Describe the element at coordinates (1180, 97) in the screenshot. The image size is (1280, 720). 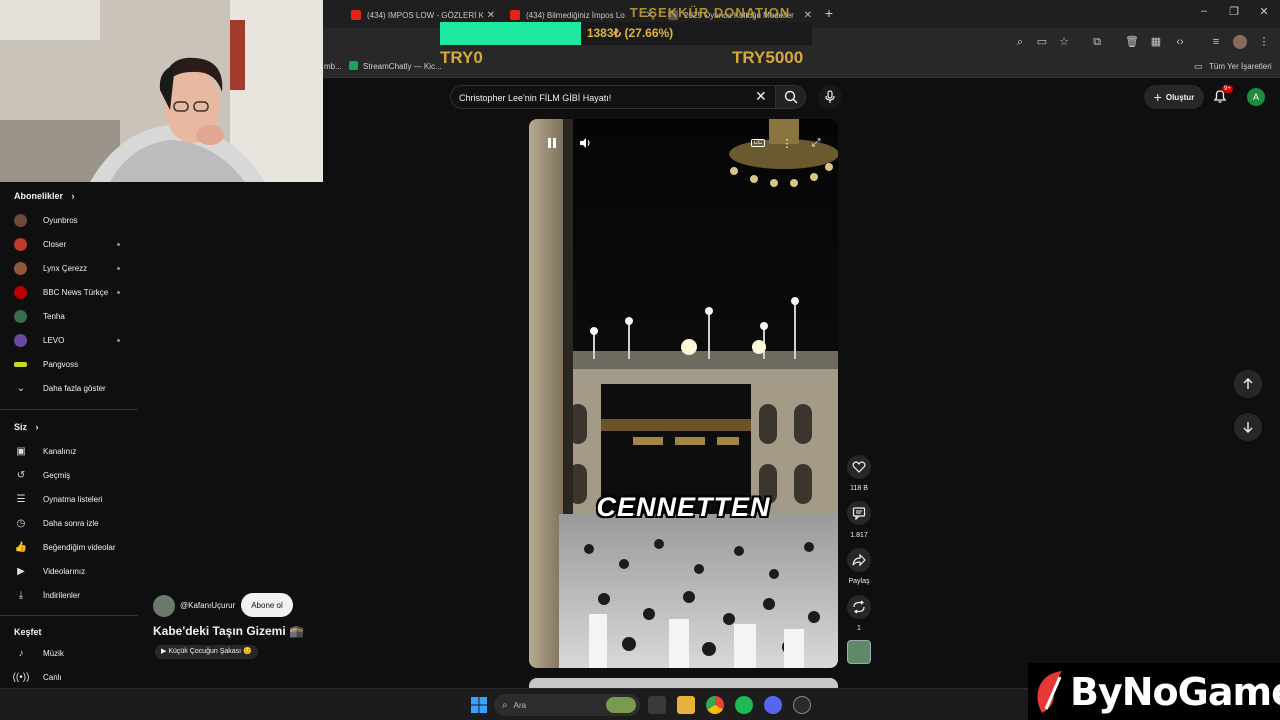
I see `create-label: Oluştur` at that location.